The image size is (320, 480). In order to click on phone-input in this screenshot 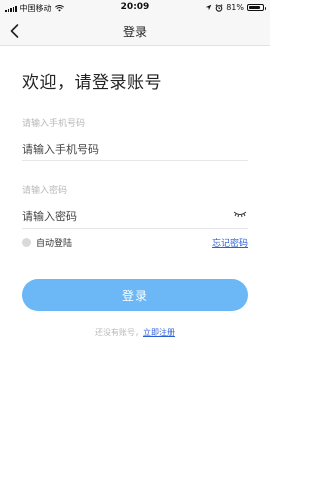, I will do `click(135, 149)`.